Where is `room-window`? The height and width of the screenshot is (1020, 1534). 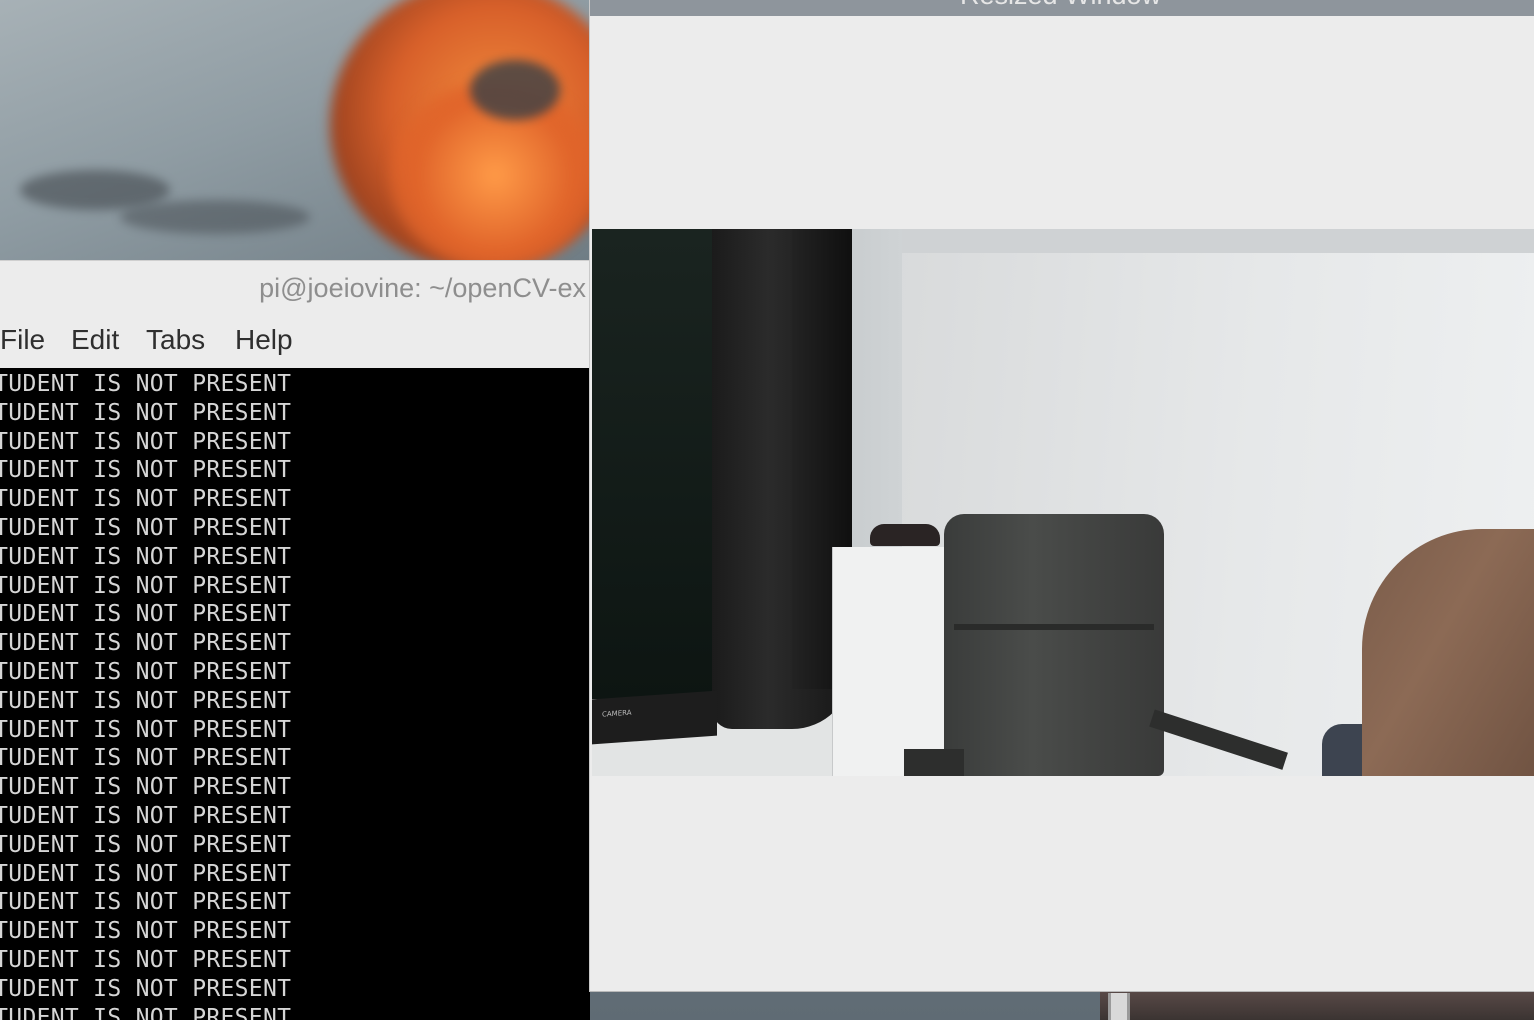
room-window is located at coordinates (652, 464).